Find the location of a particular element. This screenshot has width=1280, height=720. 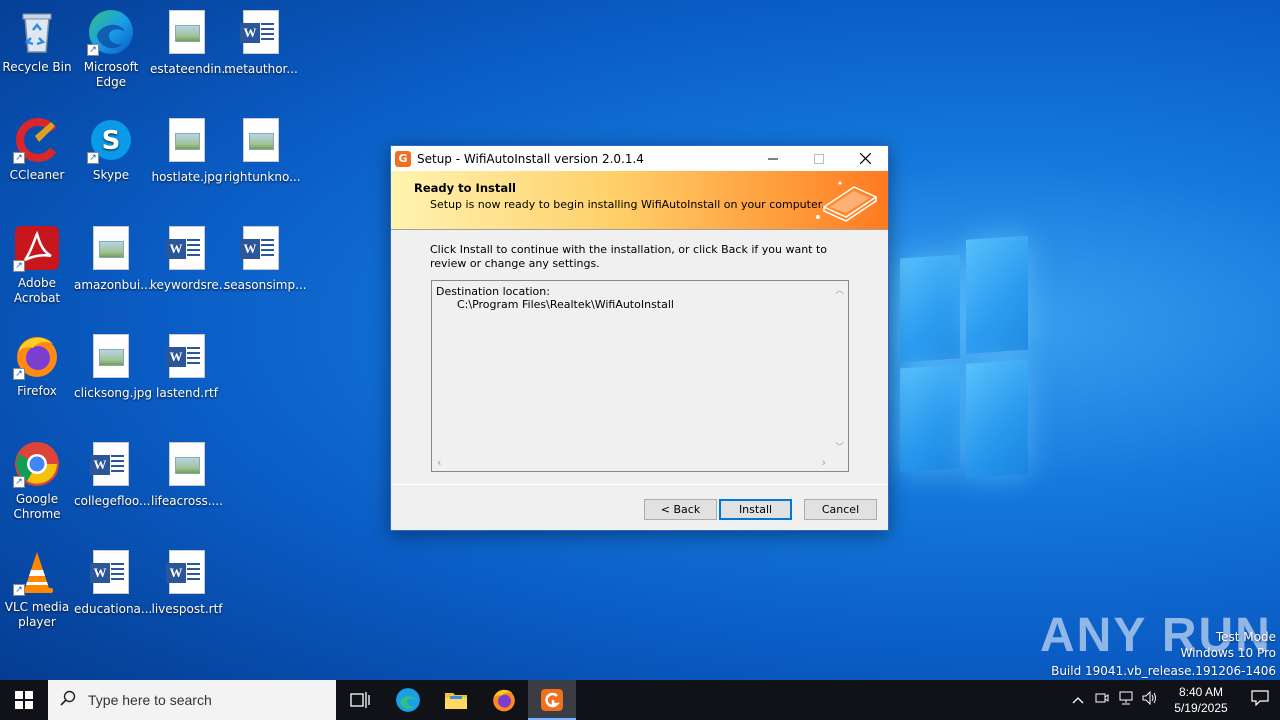

task-view-button is located at coordinates (360, 700).